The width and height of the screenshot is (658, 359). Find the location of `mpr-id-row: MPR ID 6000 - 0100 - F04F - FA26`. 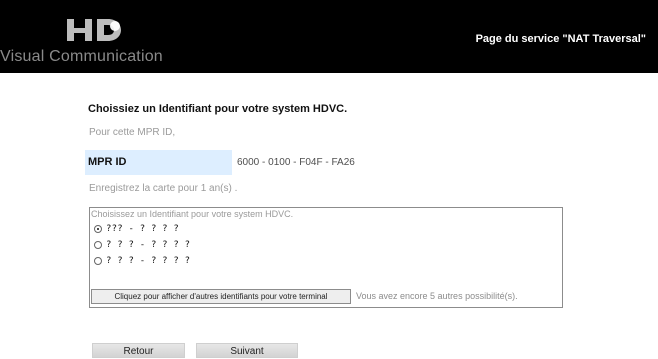

mpr-id-row: MPR ID 6000 - 0100 - F04F - FA26 is located at coordinates (330, 162).